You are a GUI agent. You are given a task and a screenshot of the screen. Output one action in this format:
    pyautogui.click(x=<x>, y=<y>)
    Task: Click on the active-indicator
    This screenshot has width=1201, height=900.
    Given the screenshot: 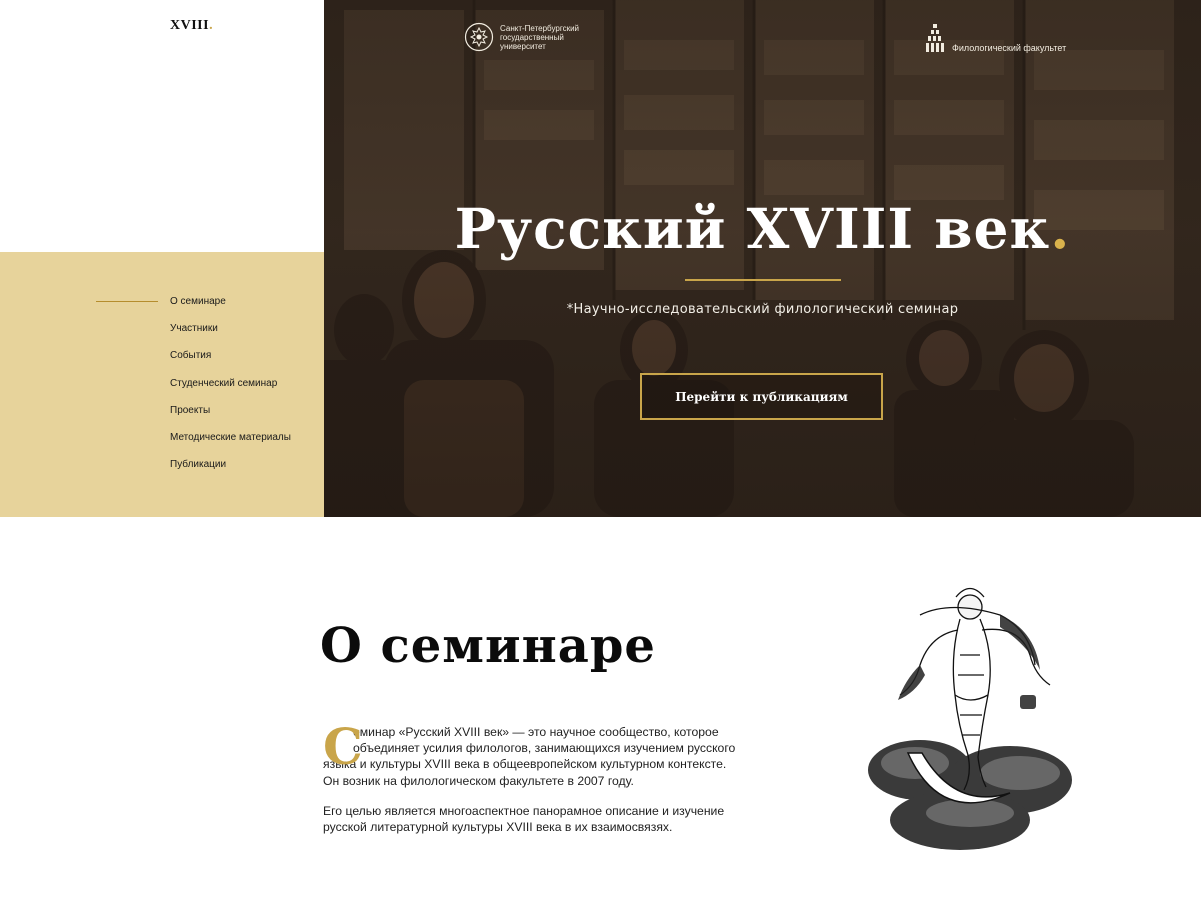 What is the action you would take?
    pyautogui.click(x=127, y=301)
    